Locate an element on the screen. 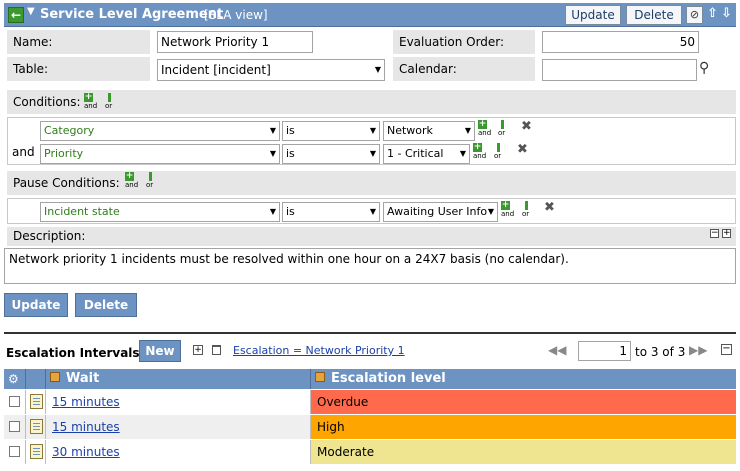 This screenshot has height=471, width=740. table-row: 15 minutes Overdue is located at coordinates (370, 402).